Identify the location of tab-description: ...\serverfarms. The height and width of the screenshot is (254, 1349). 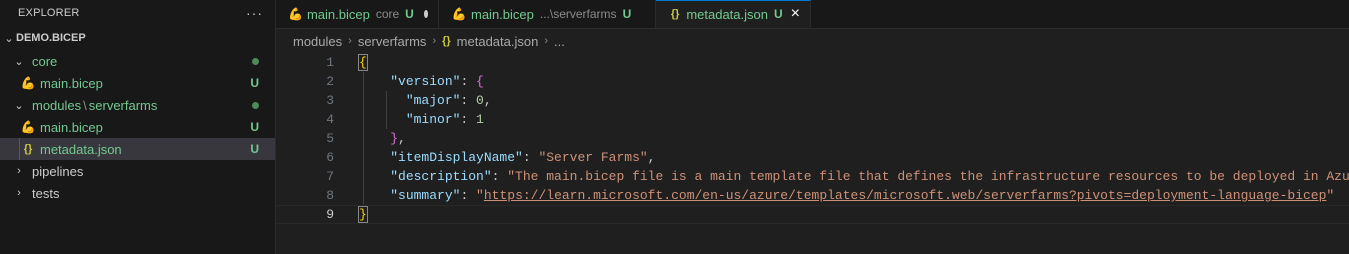
(578, 14).